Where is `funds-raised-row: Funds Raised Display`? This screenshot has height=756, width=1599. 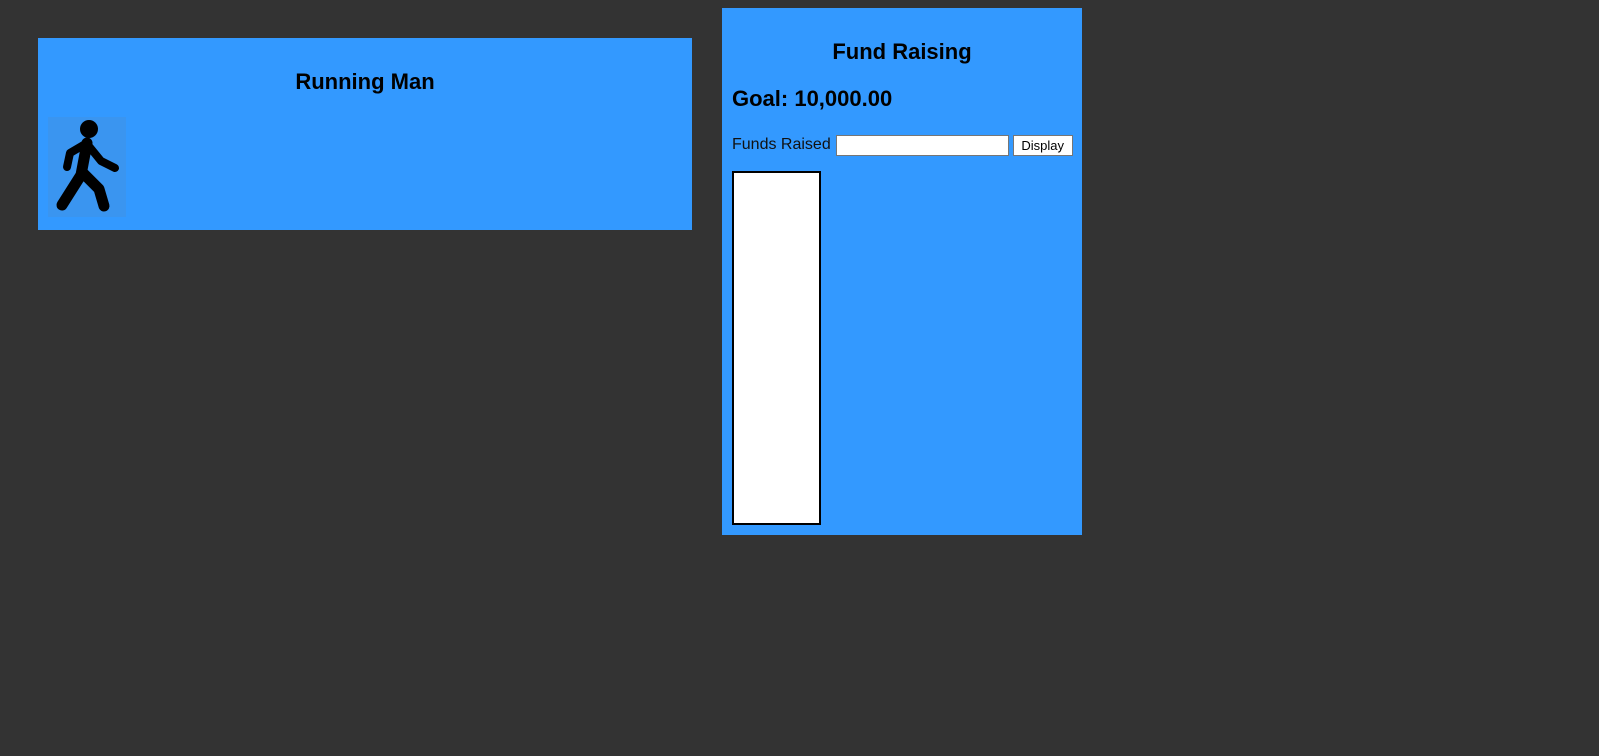
funds-raised-row: Funds Raised Display is located at coordinates (902, 145).